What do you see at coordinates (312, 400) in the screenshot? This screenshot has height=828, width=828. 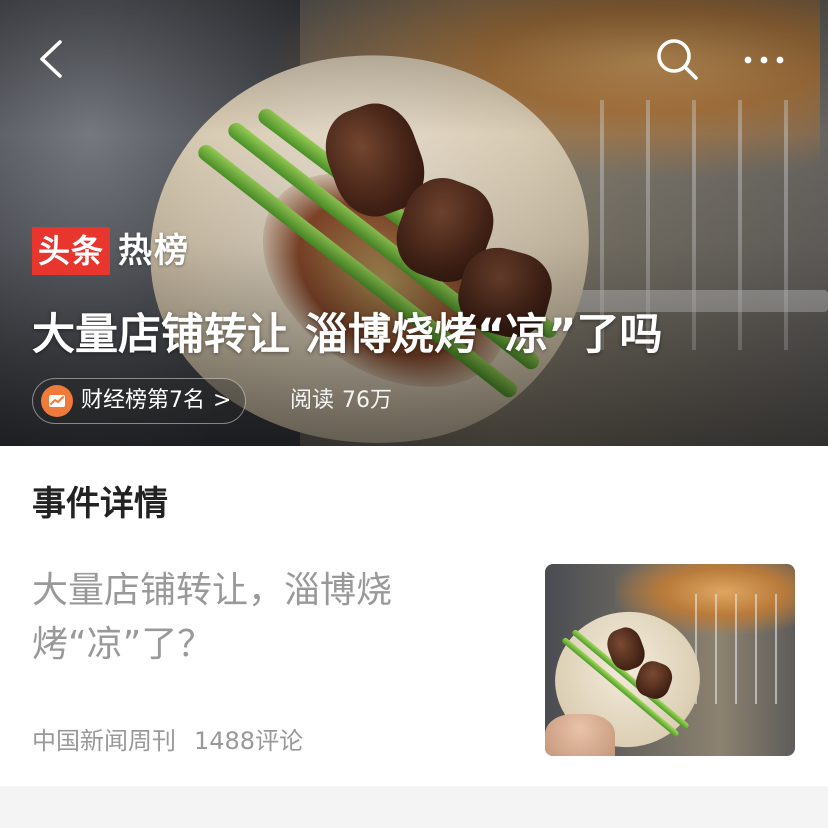 I see `read-label: 阅读` at bounding box center [312, 400].